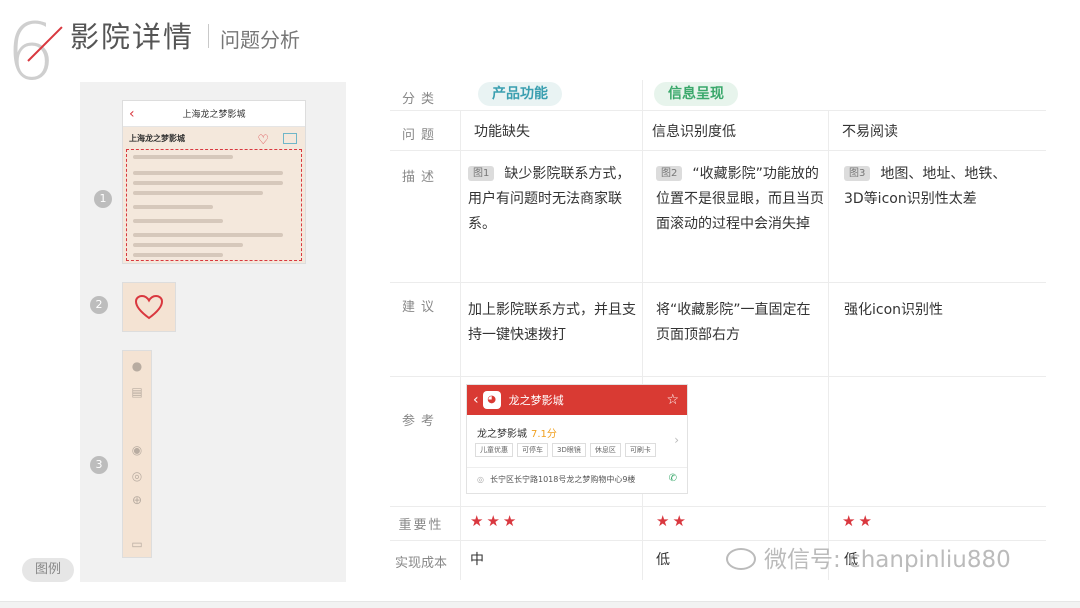  I want to click on category-pill-product: 产品功能, so click(520, 94).